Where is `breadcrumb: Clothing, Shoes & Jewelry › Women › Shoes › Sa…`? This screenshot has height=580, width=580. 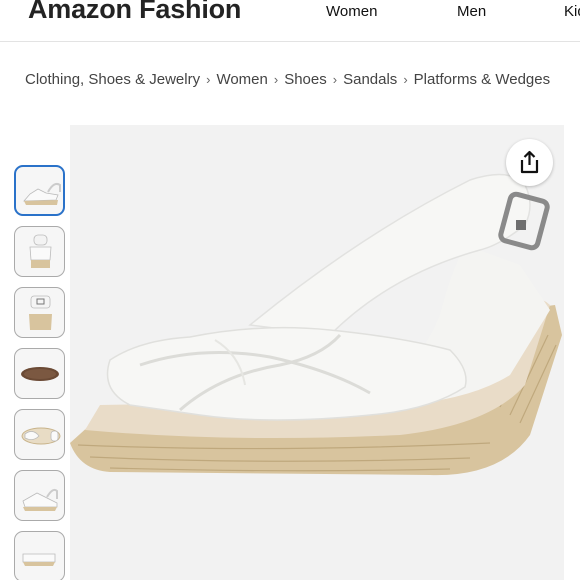 breadcrumb: Clothing, Shoes & Jewelry › Women › Shoes › Sa… is located at coordinates (302, 79).